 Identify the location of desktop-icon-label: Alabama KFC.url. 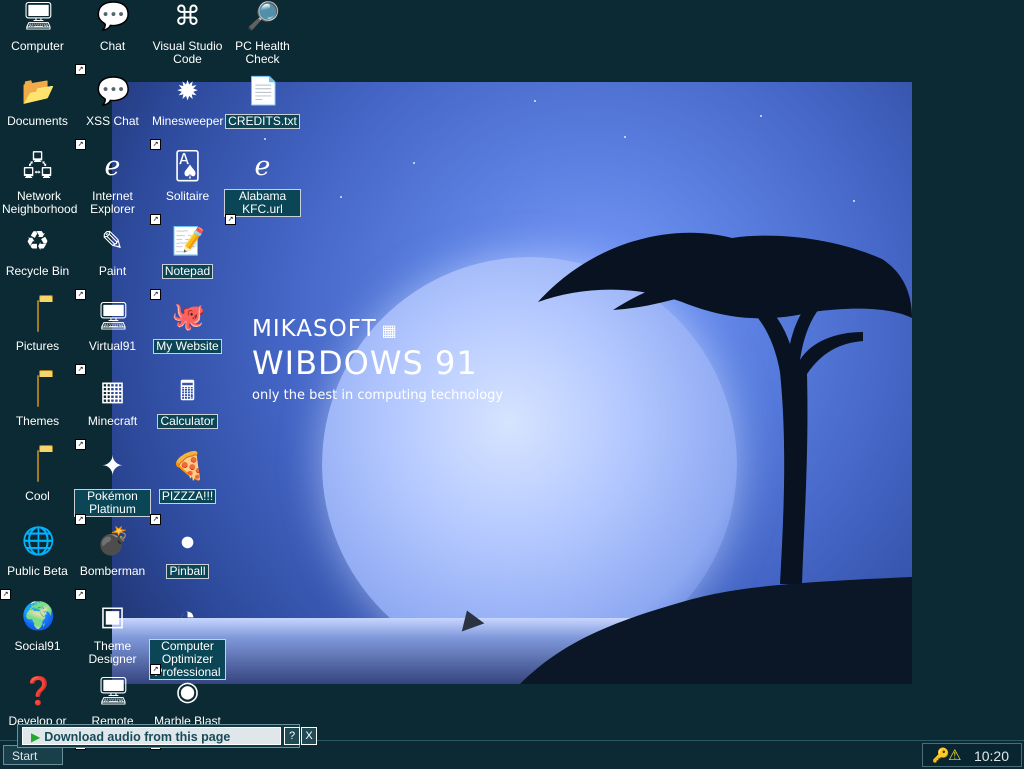
(262, 203).